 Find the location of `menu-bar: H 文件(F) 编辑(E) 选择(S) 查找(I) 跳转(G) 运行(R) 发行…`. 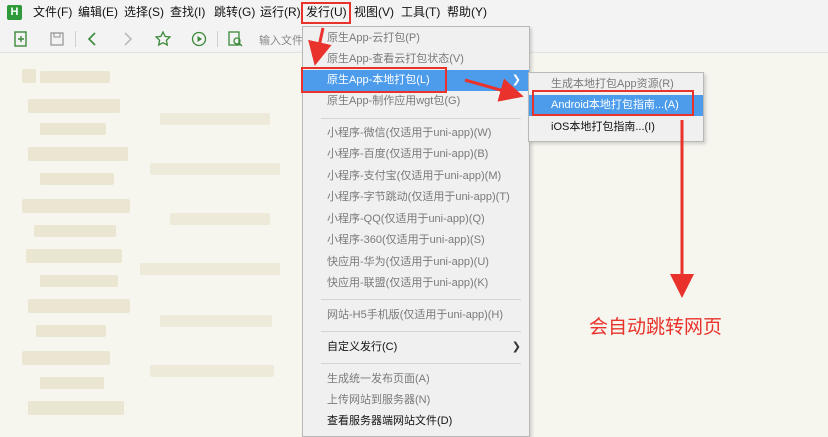

menu-bar: H 文件(F) 编辑(E) 选择(S) 查找(I) 跳转(G) 运行(R) 发行… is located at coordinates (414, 12).